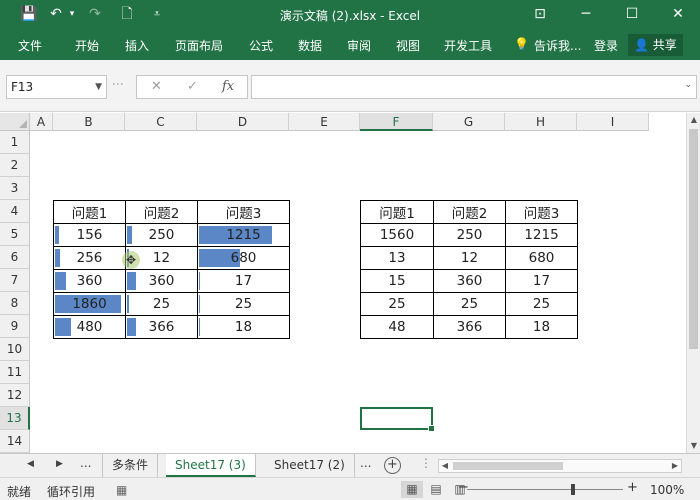  What do you see at coordinates (397, 327) in the screenshot?
I see `data-cell: 48` at bounding box center [397, 327].